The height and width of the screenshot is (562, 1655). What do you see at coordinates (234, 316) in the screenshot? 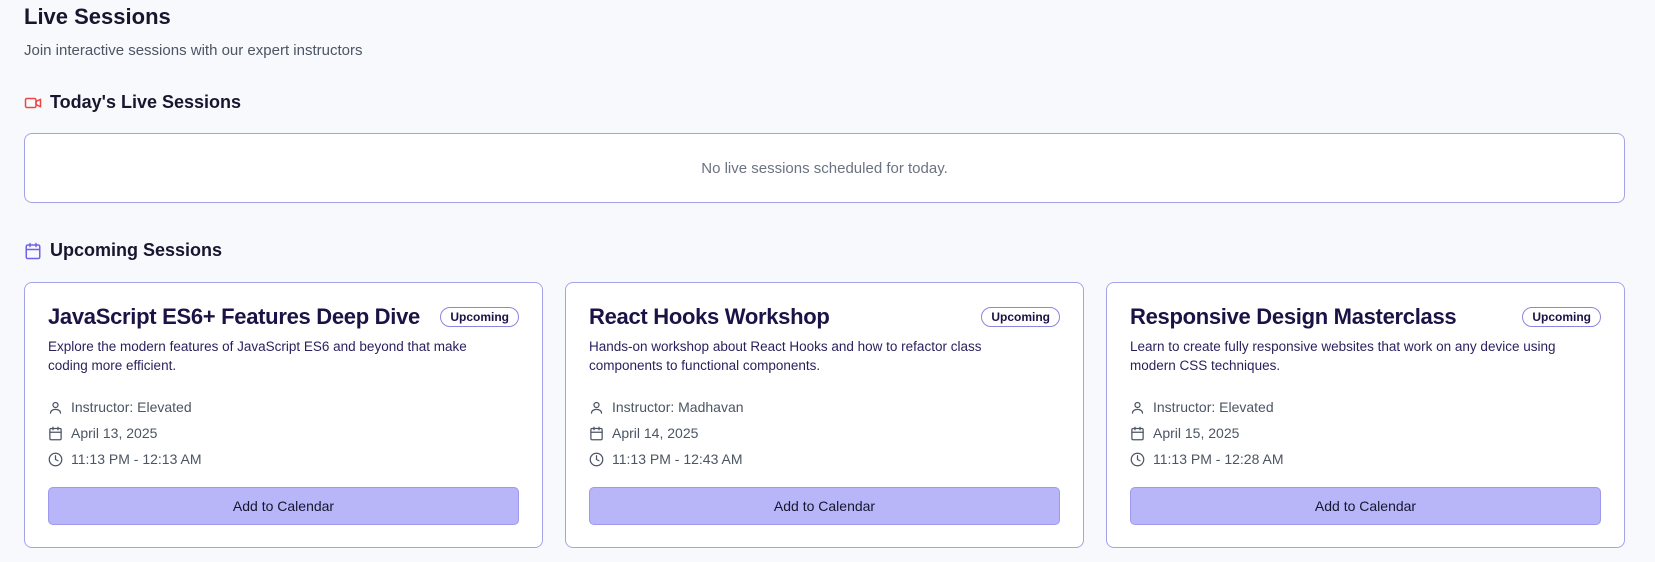
I see `session-title: JavaScript ES6+ Features Deep Dive` at bounding box center [234, 316].